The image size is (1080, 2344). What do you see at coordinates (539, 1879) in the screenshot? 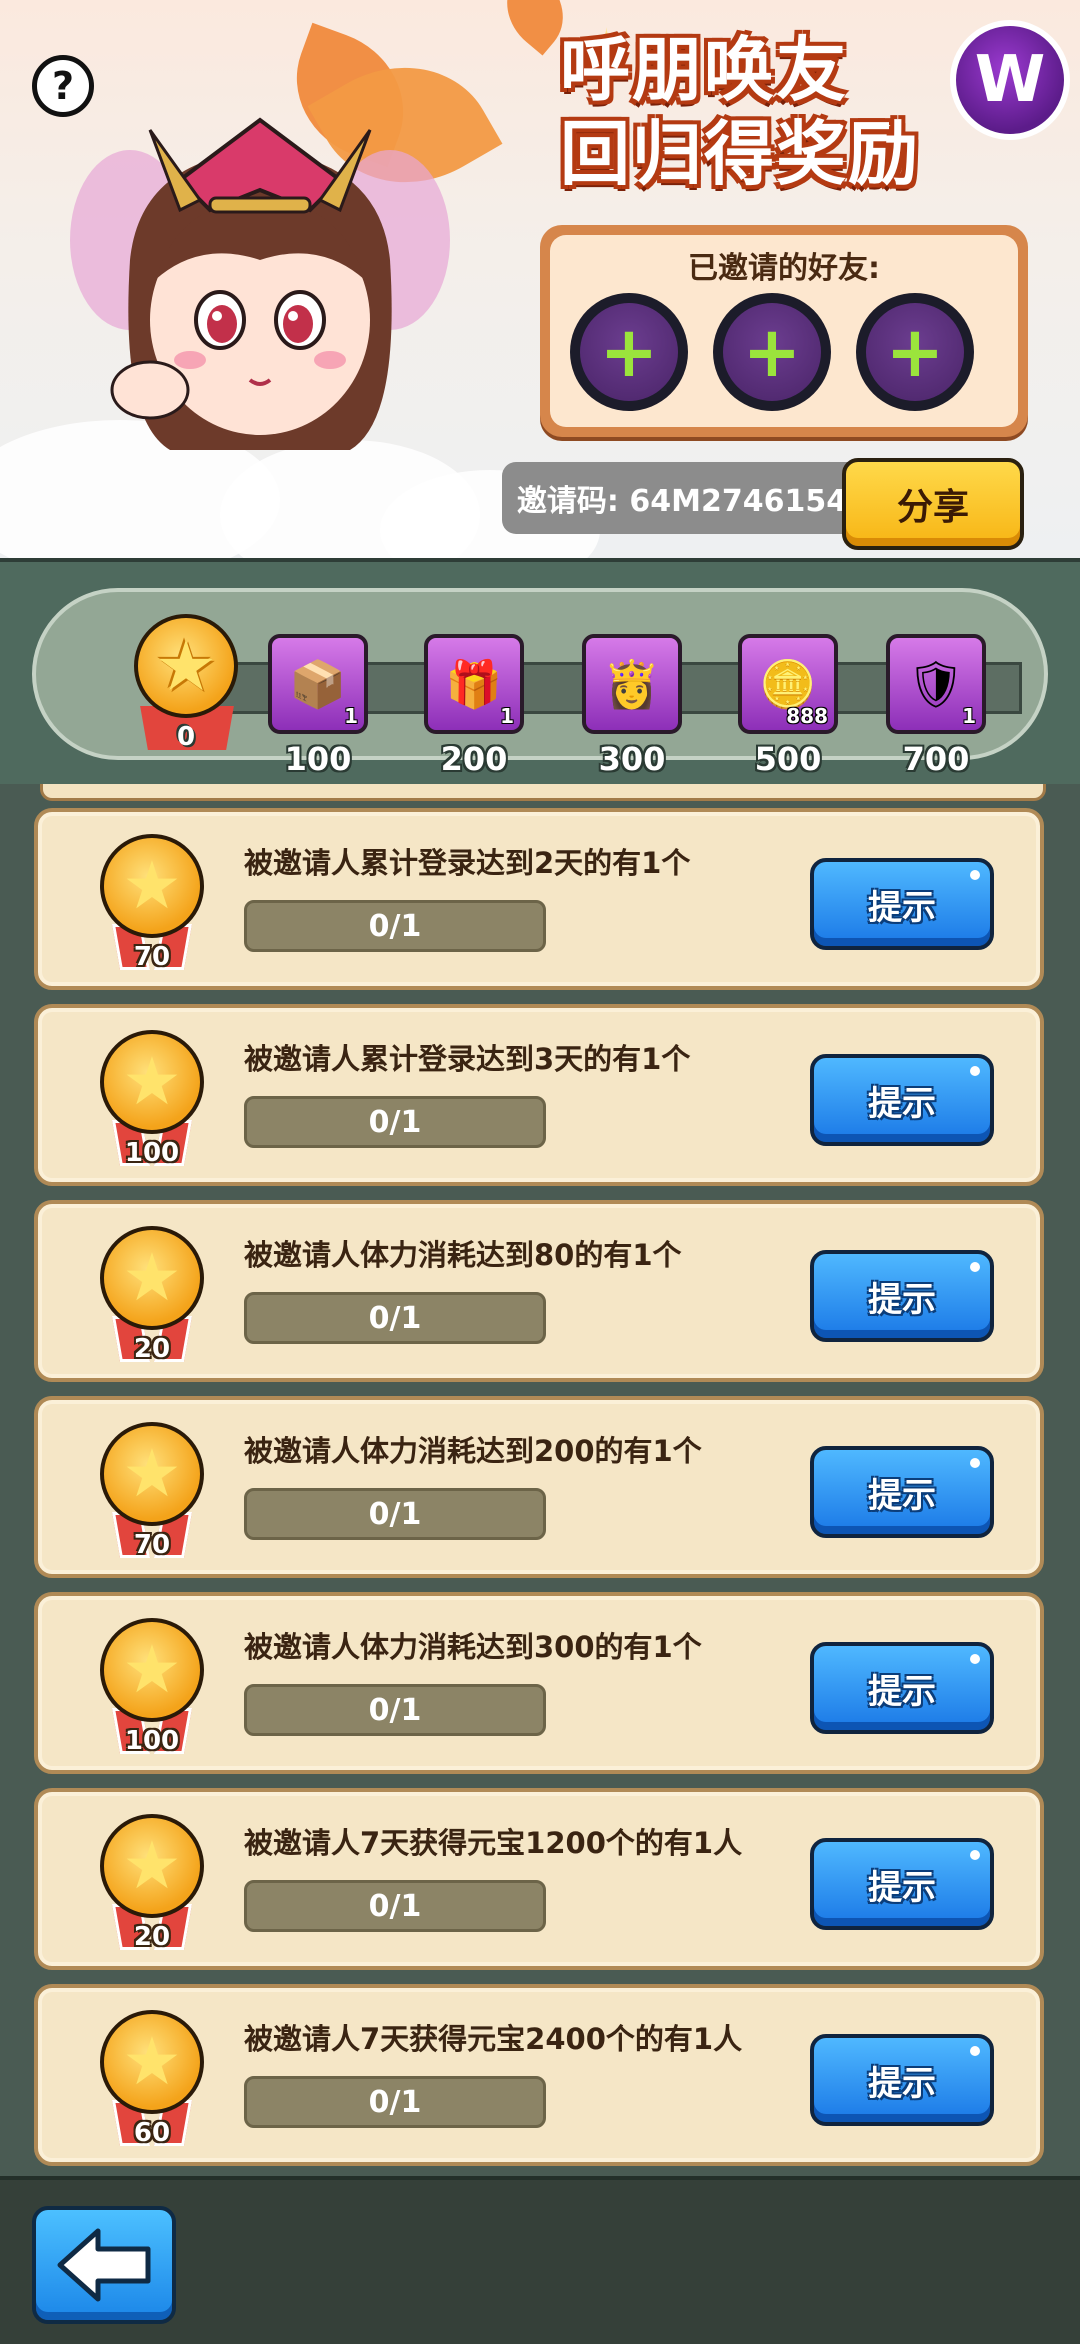
I see `task-card: ★ 20 被邀请人7天获得元宝1200个的有1人 0/1 提示` at bounding box center [539, 1879].